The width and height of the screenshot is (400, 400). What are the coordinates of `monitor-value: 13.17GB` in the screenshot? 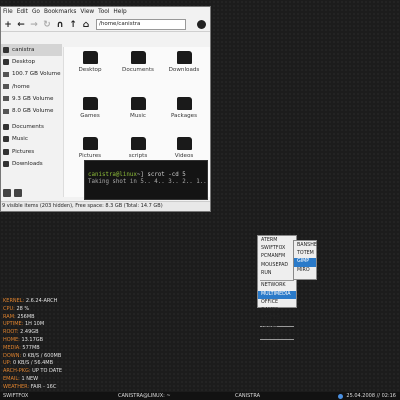 It's located at (32, 339).